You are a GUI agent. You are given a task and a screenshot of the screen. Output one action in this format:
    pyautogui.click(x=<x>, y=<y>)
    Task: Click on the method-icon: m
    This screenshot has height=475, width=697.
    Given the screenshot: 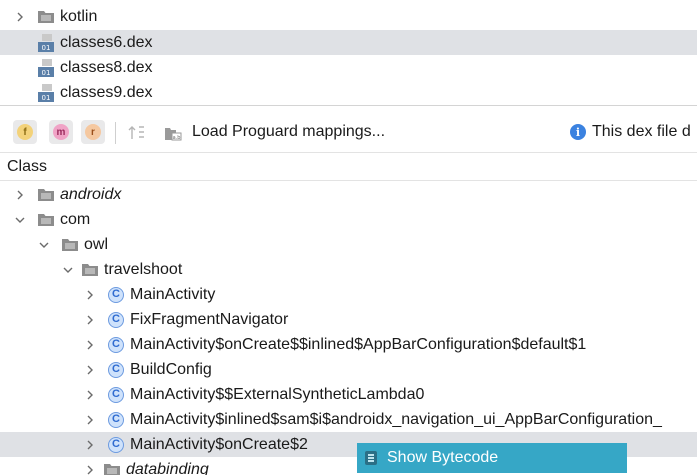 What is the action you would take?
    pyautogui.click(x=61, y=132)
    